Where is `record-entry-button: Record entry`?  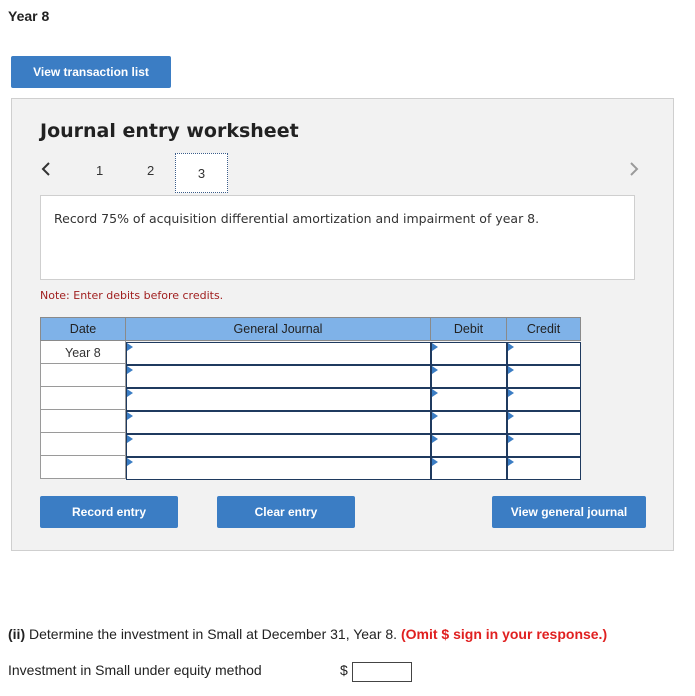
record-entry-button: Record entry is located at coordinates (109, 512).